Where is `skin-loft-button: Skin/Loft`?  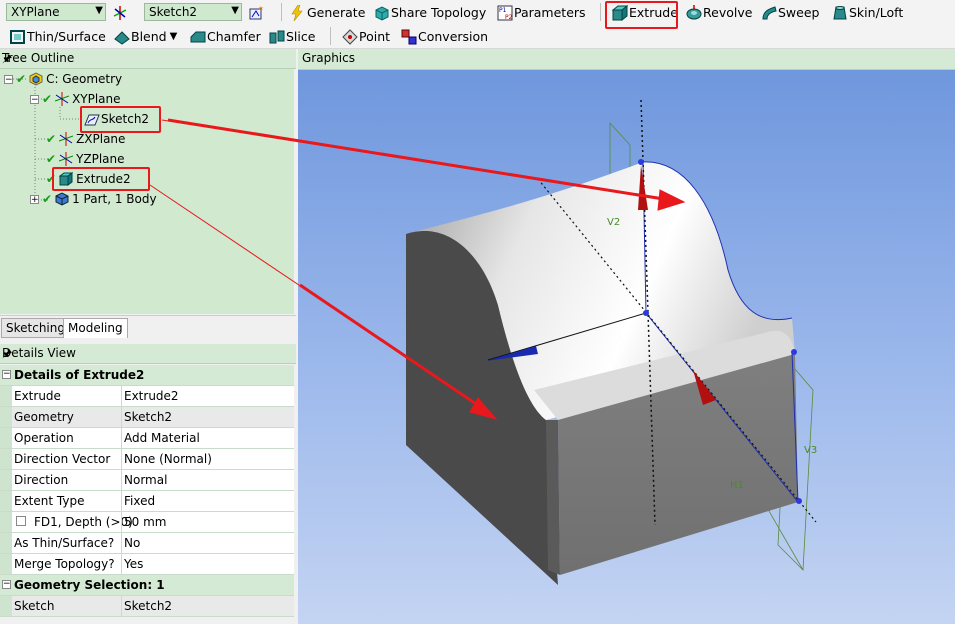
skin-loft-button: Skin/Loft is located at coordinates (867, 12).